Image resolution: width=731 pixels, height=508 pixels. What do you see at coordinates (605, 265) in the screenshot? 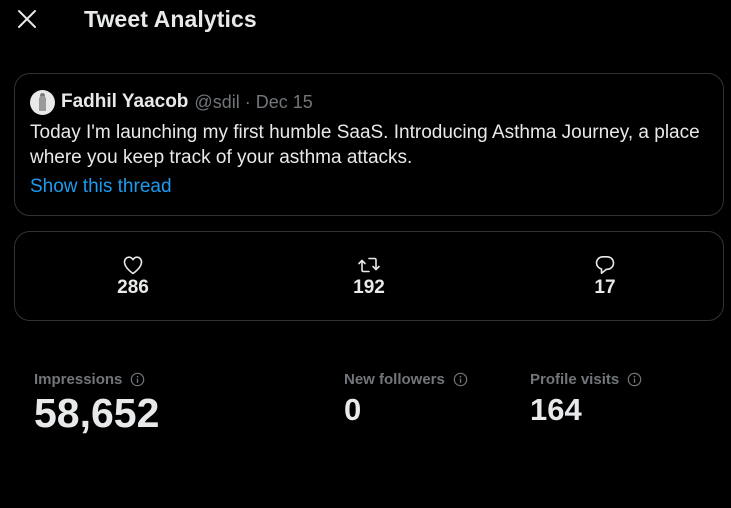
I see `reply-icon` at bounding box center [605, 265].